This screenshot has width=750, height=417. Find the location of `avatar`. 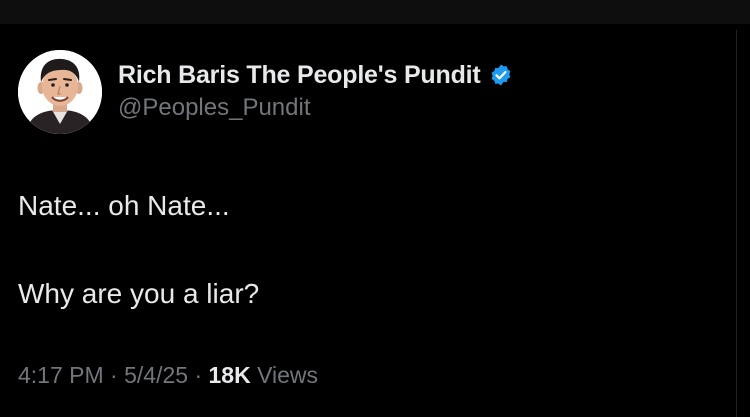

avatar is located at coordinates (60, 92).